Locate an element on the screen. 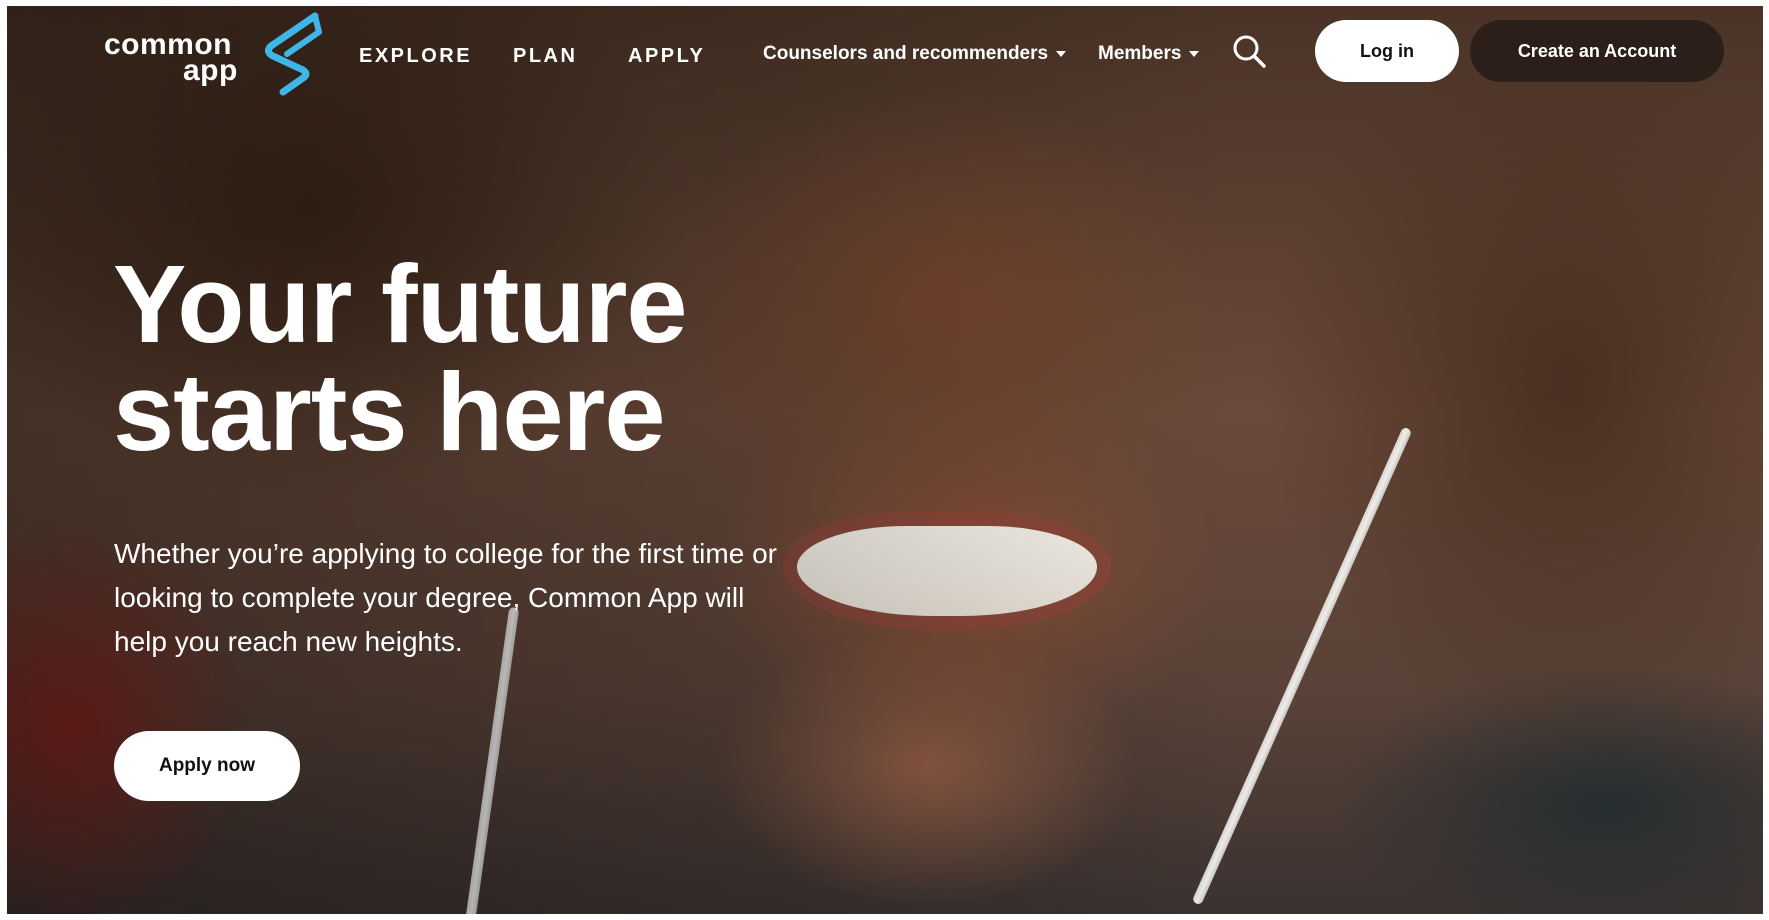 The image size is (1769, 920). hero-photo-earphone-cable-right is located at coordinates (1302, 666).